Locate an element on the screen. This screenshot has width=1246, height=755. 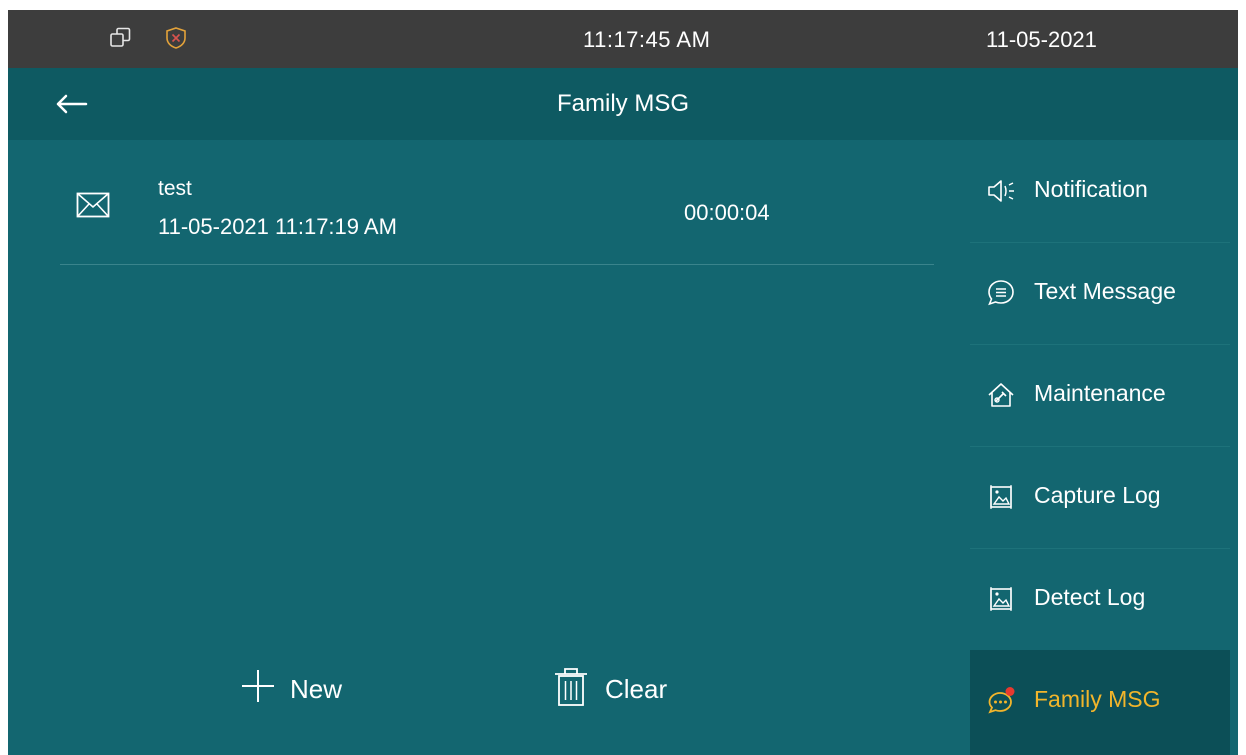
clear-button-label: Clear is located at coordinates (636, 689).